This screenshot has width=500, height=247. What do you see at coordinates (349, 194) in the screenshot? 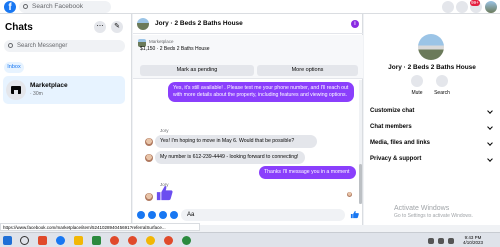
I see `read-receipt-avatar` at bounding box center [349, 194].